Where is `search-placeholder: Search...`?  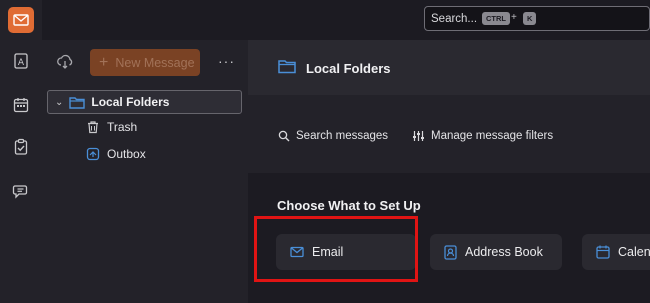 search-placeholder: Search... is located at coordinates (454, 19).